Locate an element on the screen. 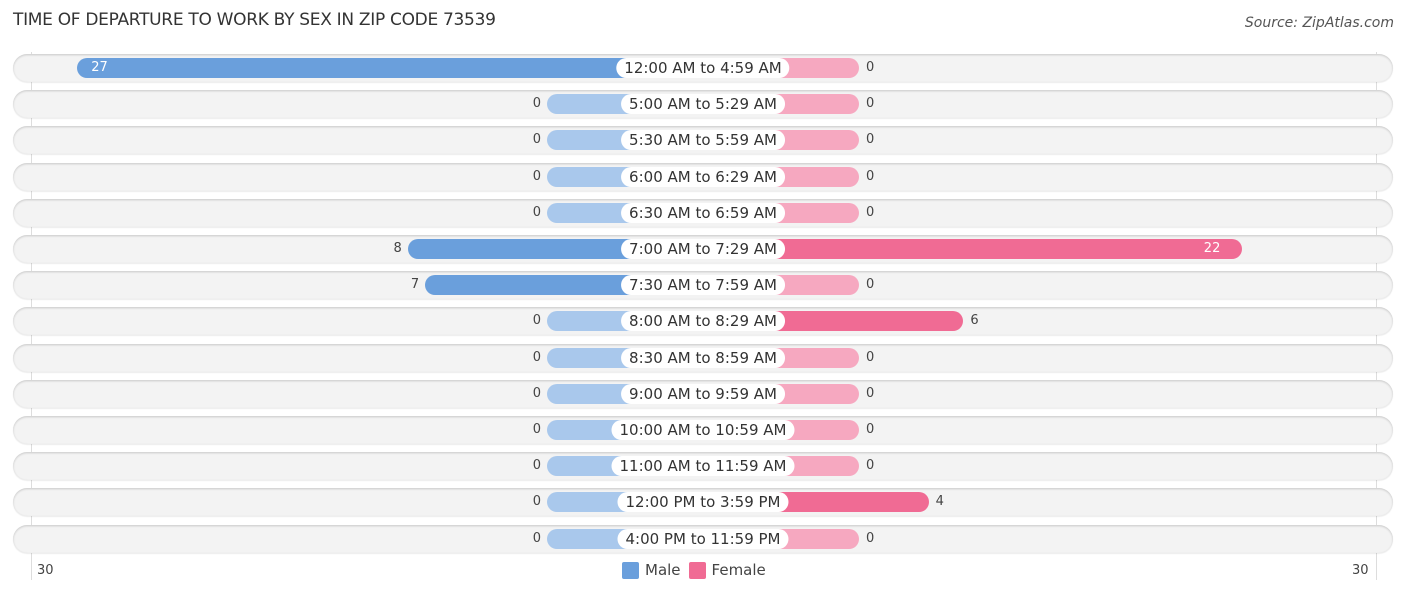 The height and width of the screenshot is (595, 1406). chart-row: 0 0 9:00 AM to 9:59 AM is located at coordinates (703, 393).